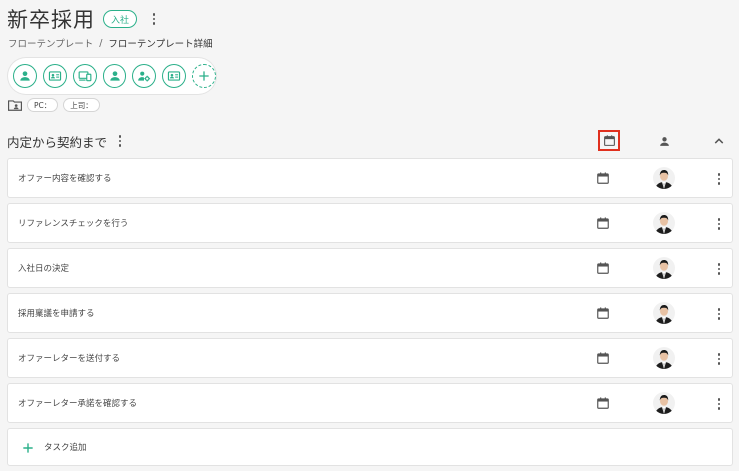  I want to click on status-badge: 入社, so click(120, 19).